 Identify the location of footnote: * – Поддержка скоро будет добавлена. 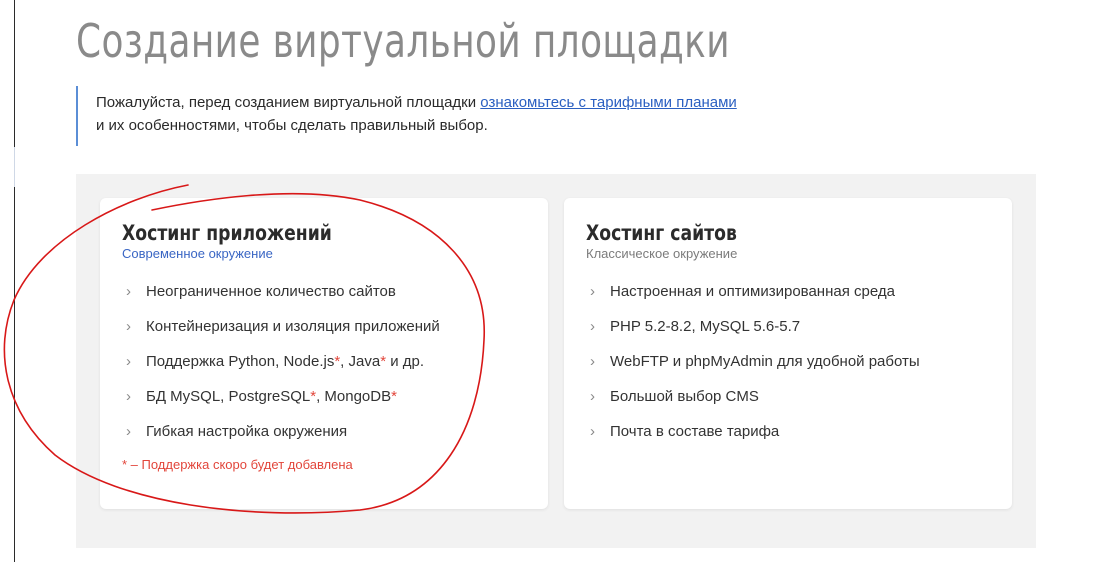
(237, 464).